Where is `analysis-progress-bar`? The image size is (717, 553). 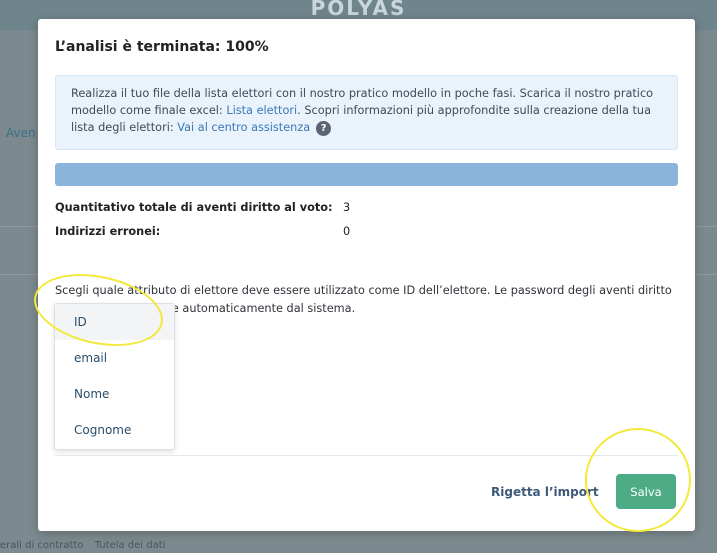
analysis-progress-bar is located at coordinates (366, 174).